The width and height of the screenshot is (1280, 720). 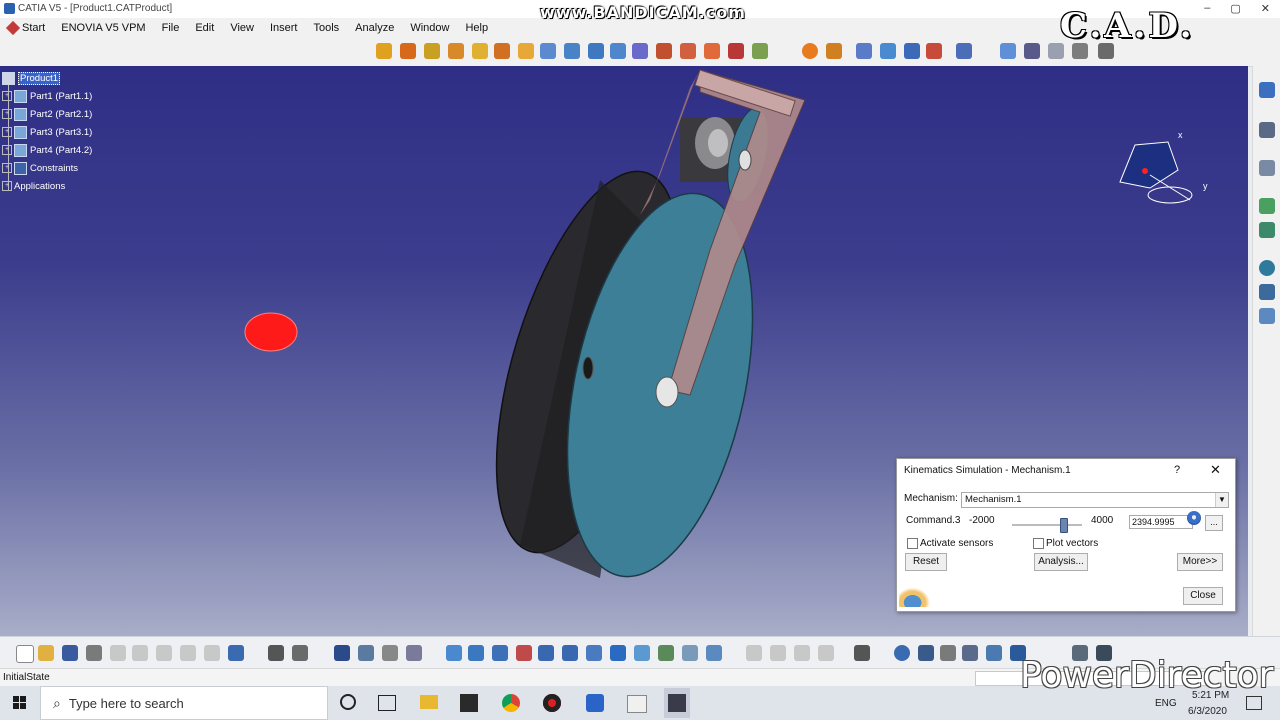 I want to click on swap-space-icon, so click(x=714, y=653).